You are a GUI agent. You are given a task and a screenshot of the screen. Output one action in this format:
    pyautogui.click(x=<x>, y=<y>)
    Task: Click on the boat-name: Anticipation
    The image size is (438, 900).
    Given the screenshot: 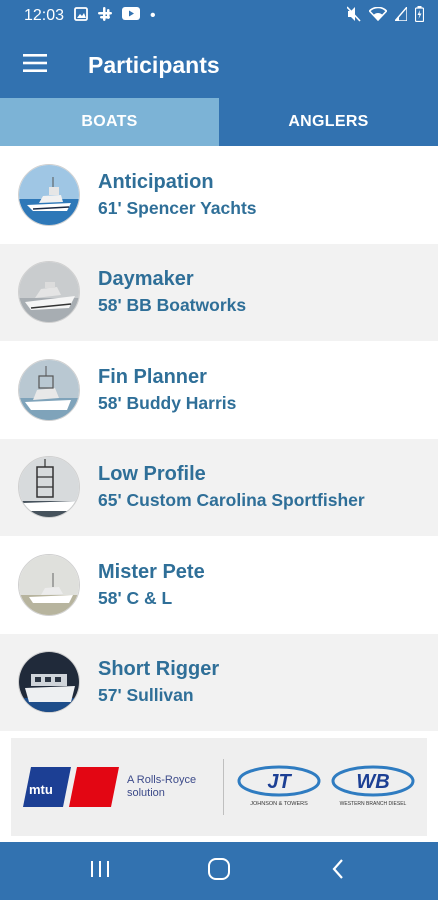 What is the action you would take?
    pyautogui.click(x=156, y=181)
    